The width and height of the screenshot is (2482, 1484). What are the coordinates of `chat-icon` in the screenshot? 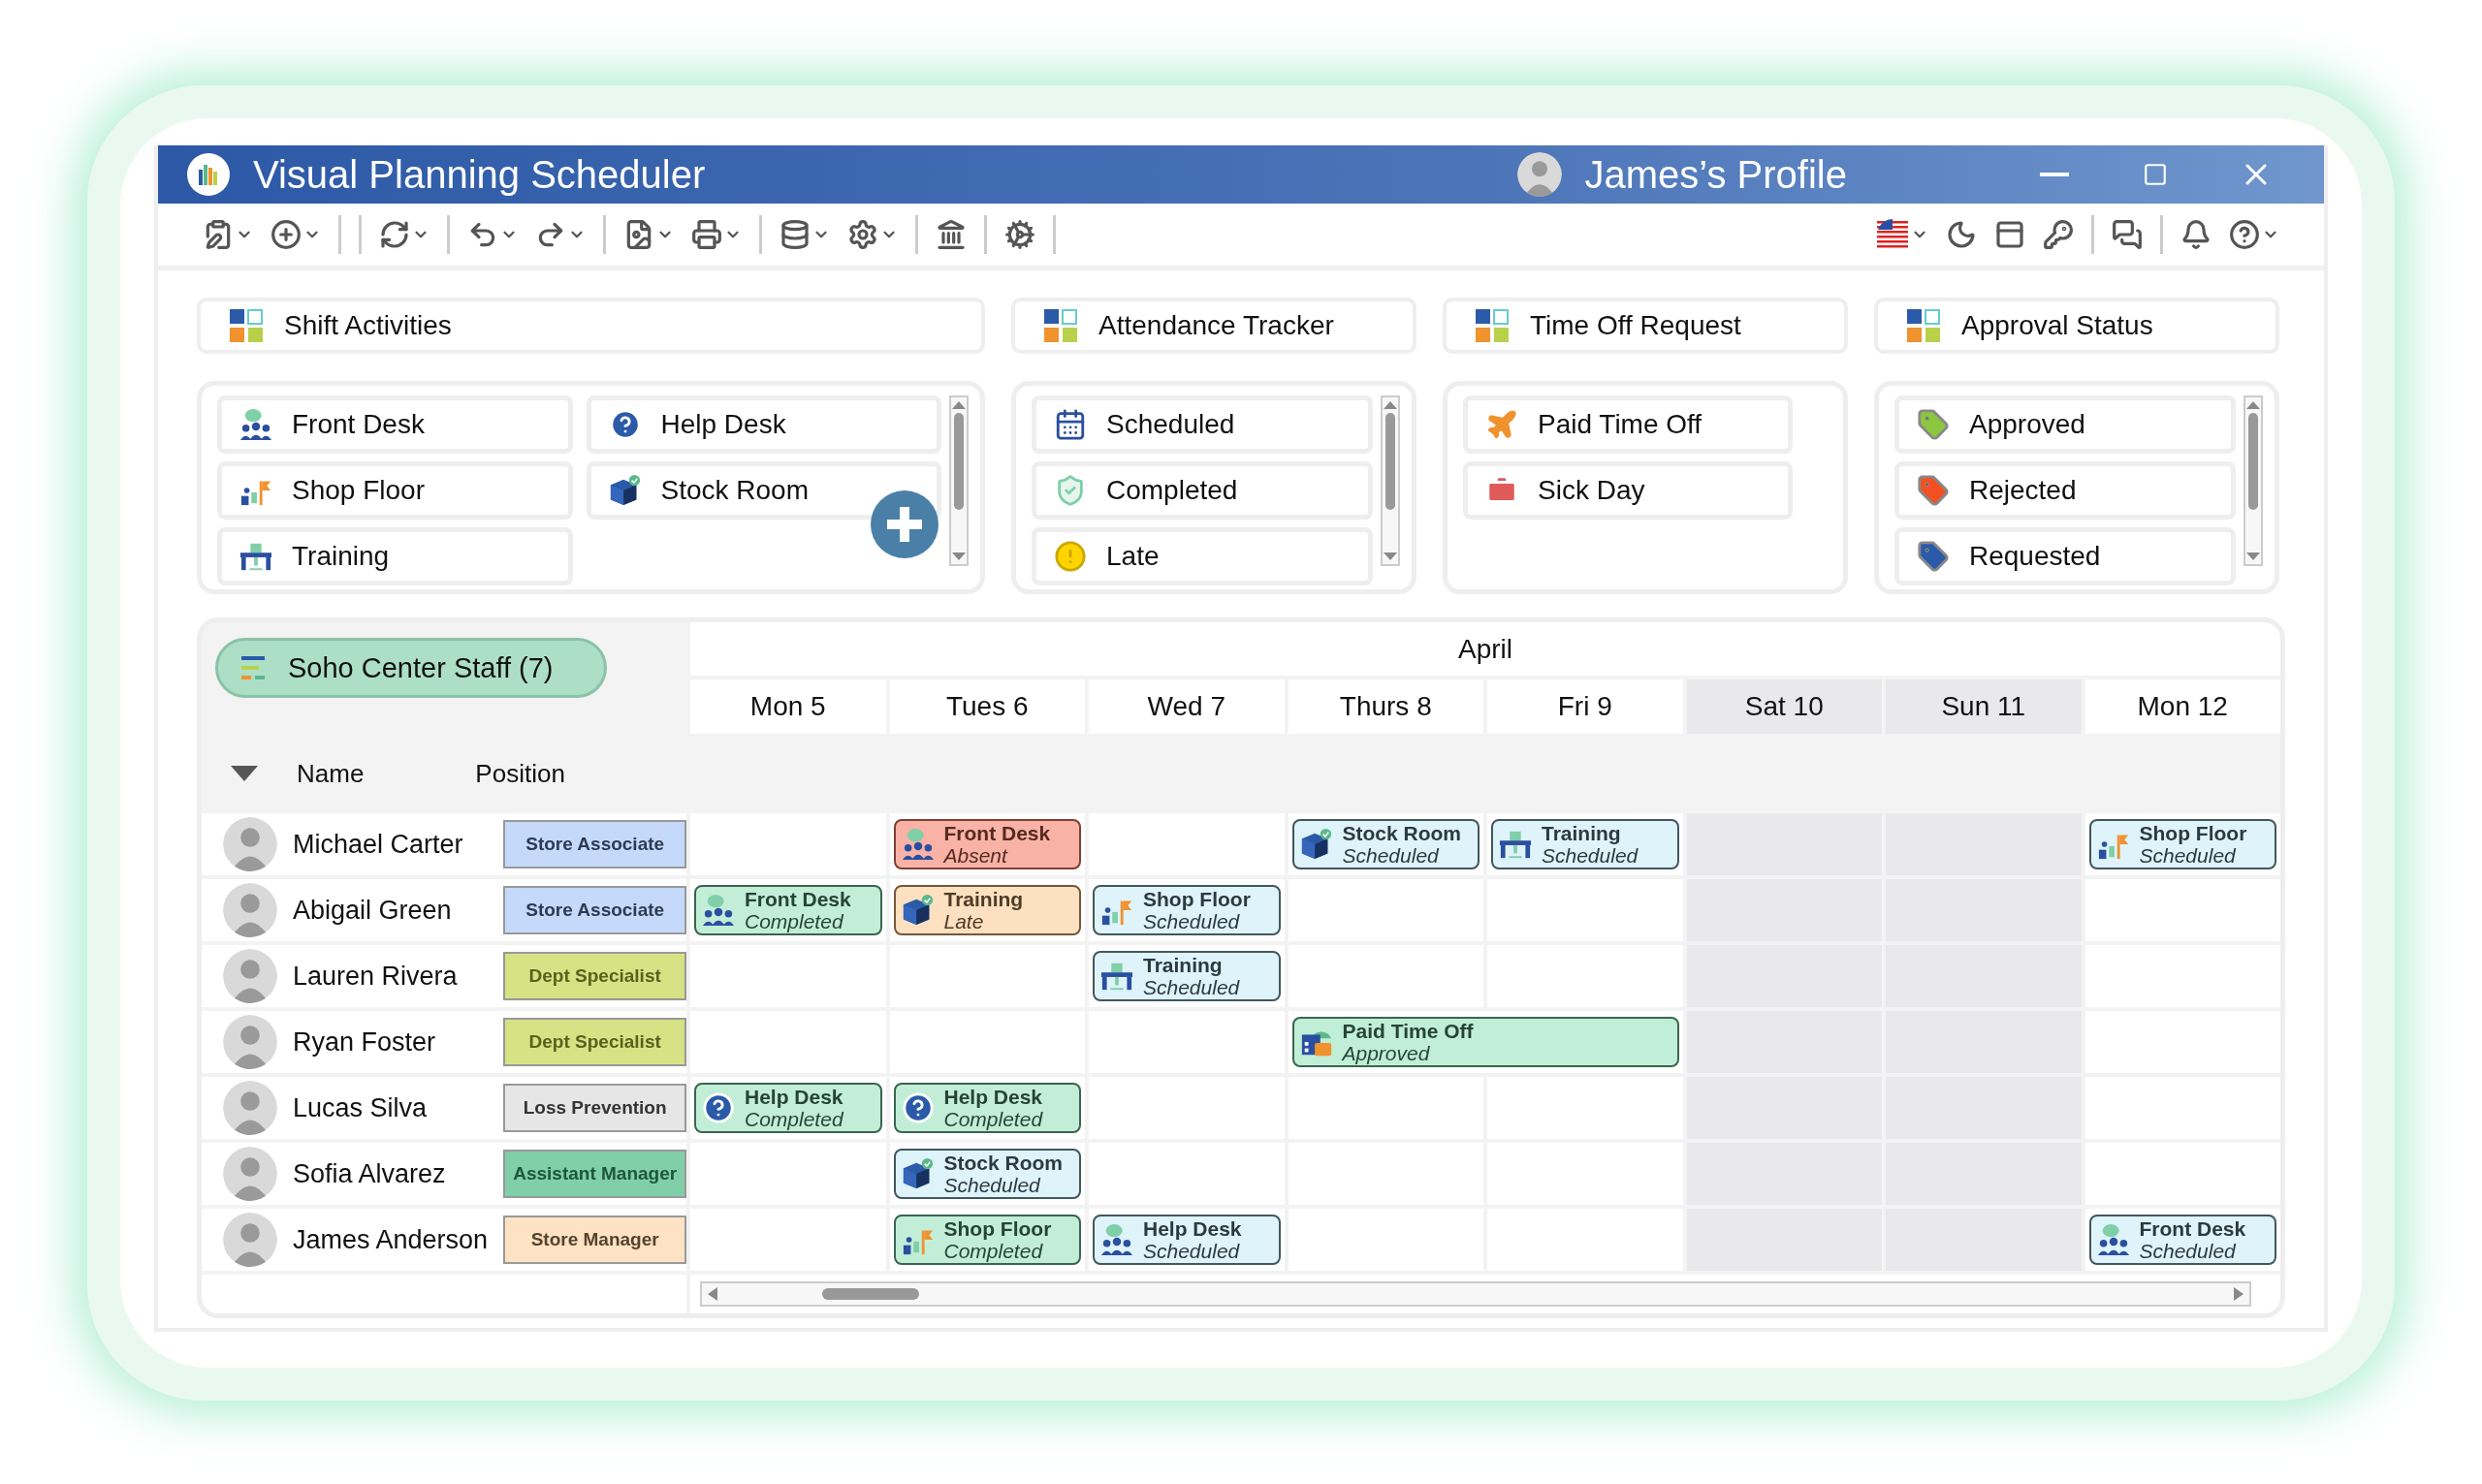 It's located at (2127, 235).